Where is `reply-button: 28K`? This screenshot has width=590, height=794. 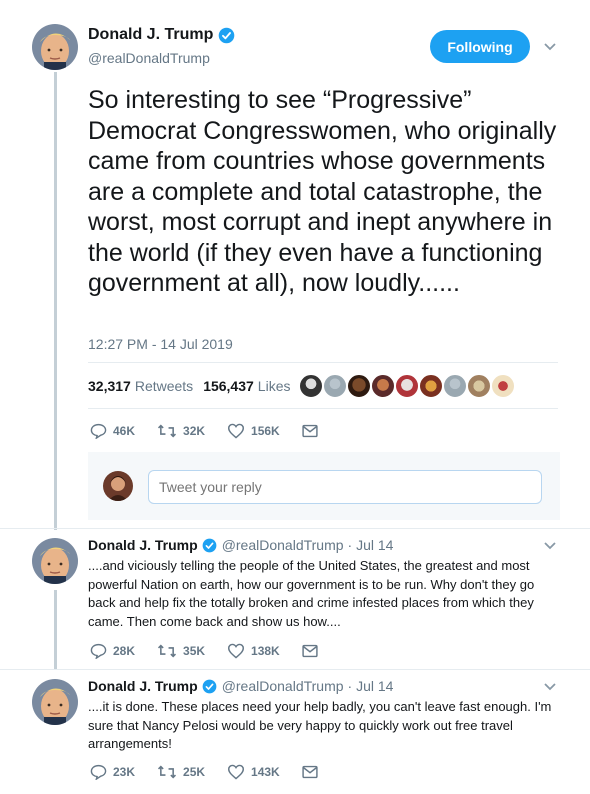
reply-button: 28K is located at coordinates (112, 651).